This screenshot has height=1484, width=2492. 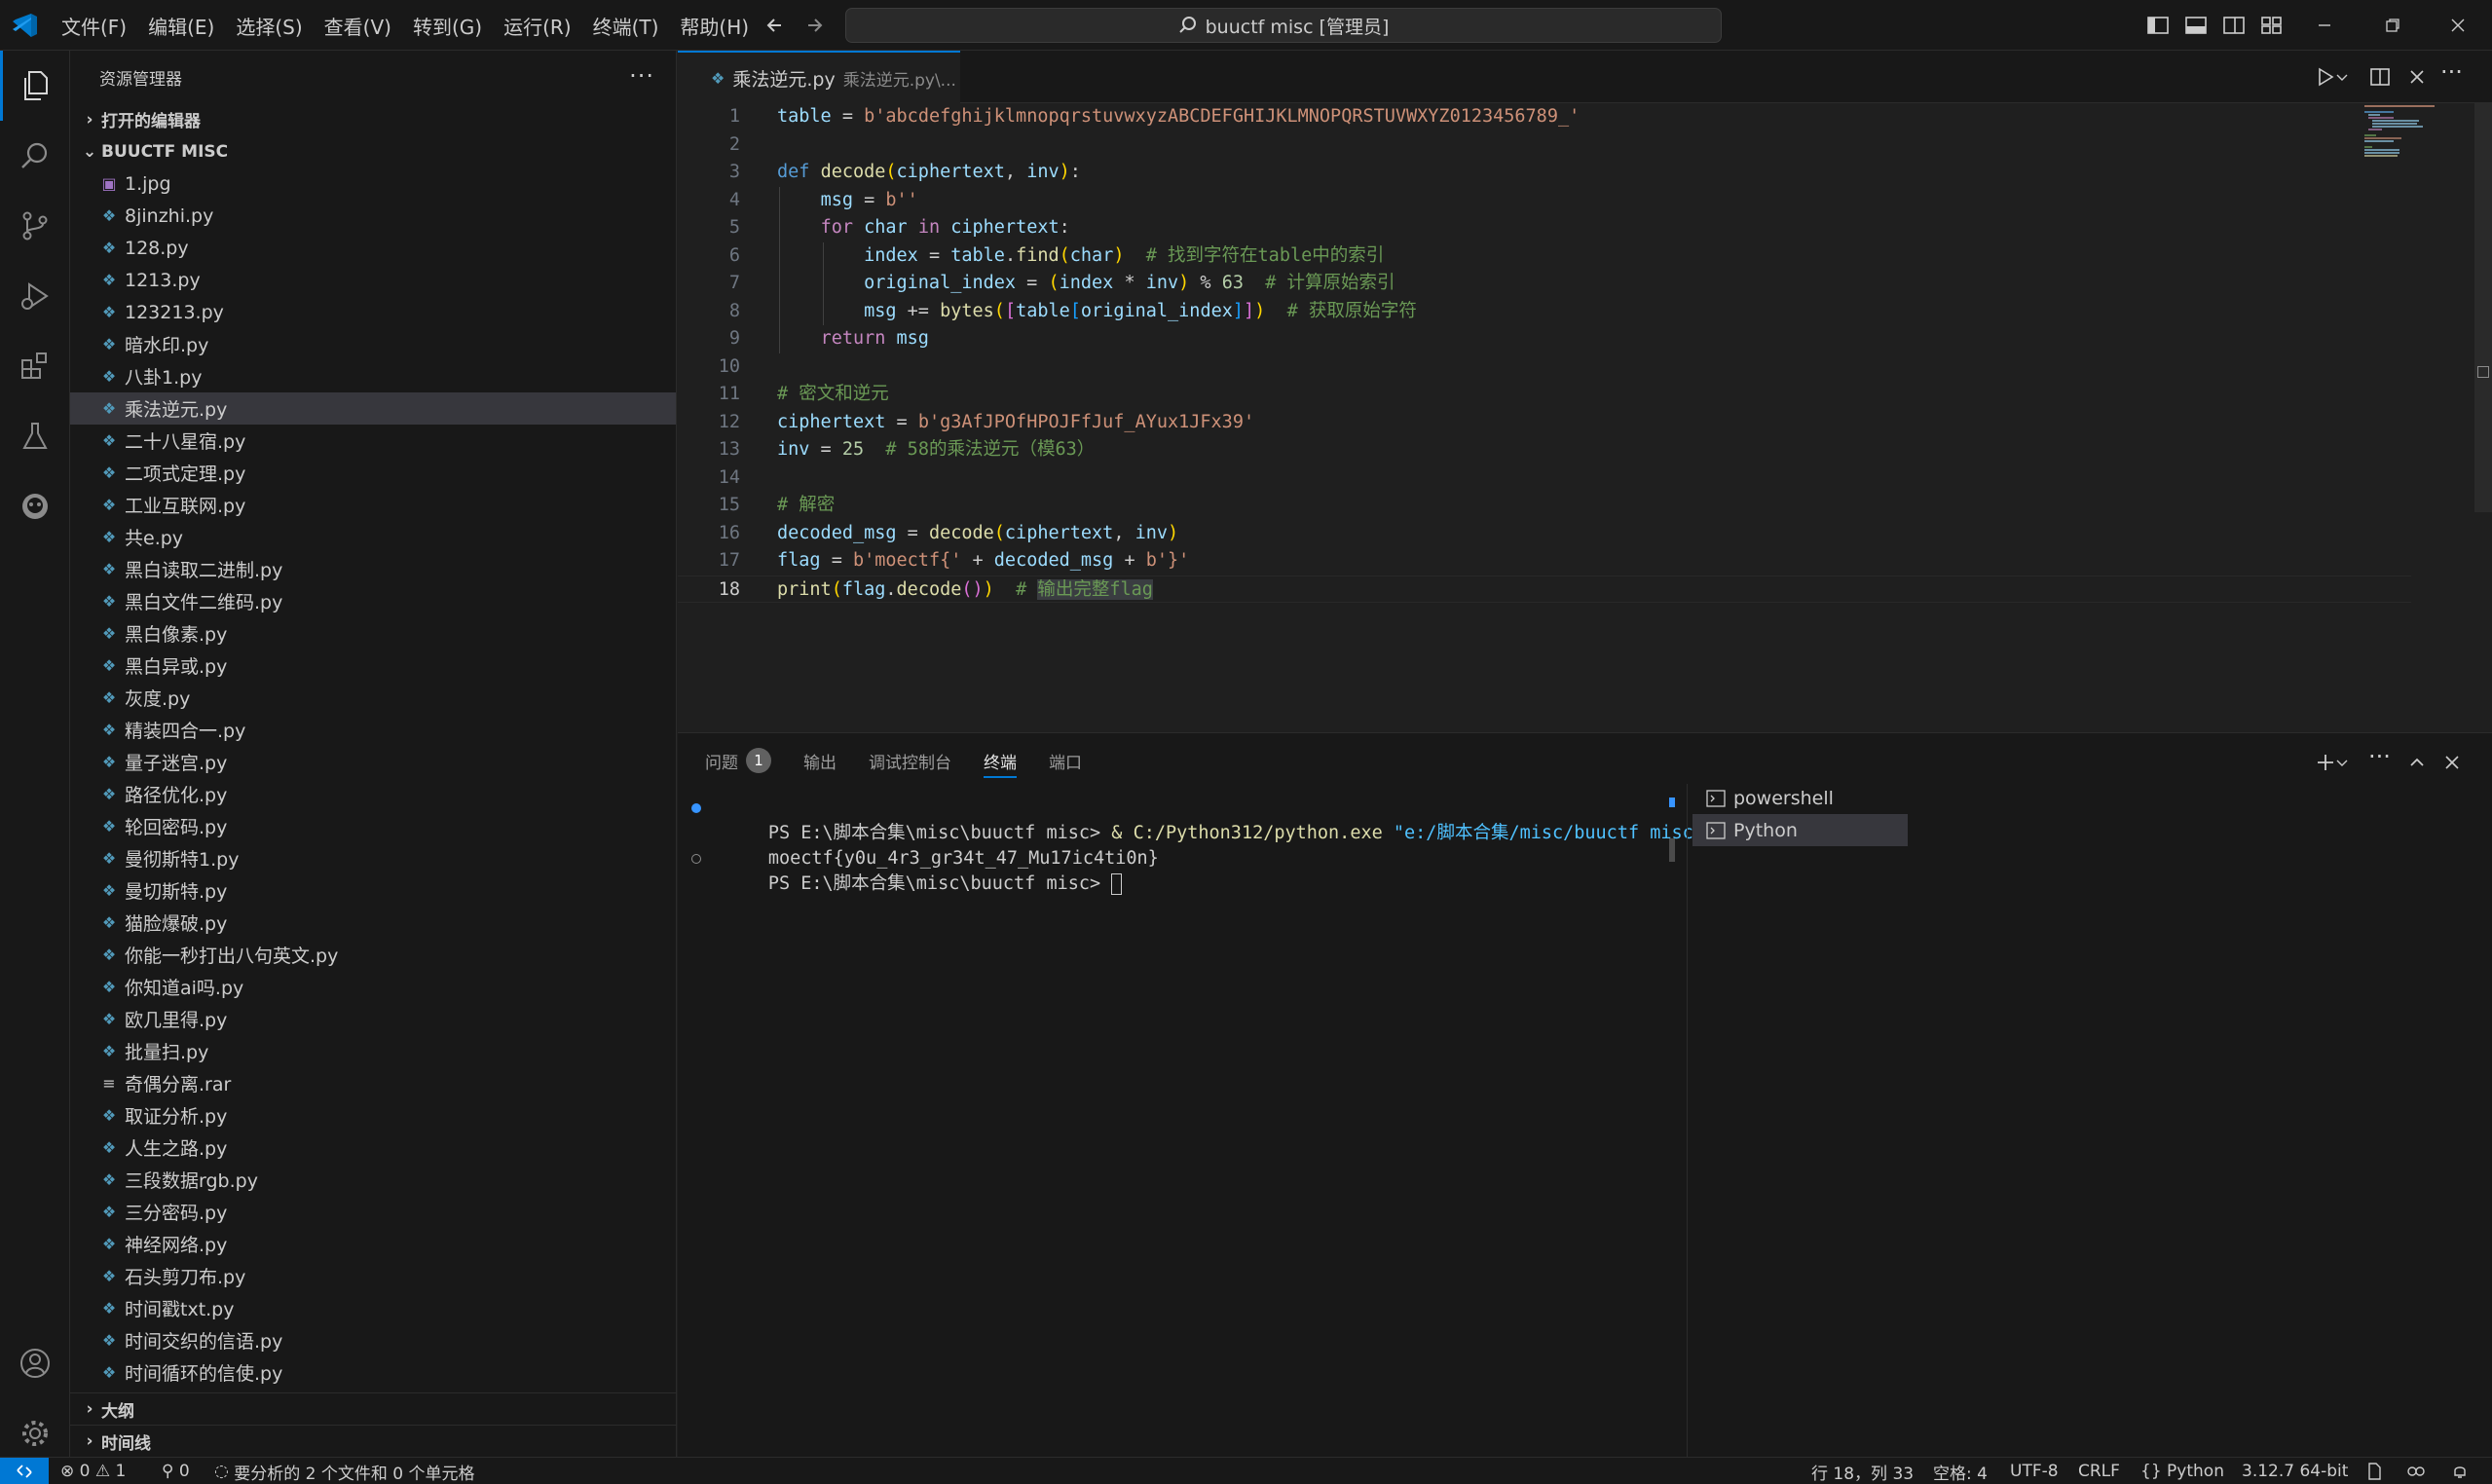 I want to click on file-item: ❖ 123213.py, so click(x=373, y=312).